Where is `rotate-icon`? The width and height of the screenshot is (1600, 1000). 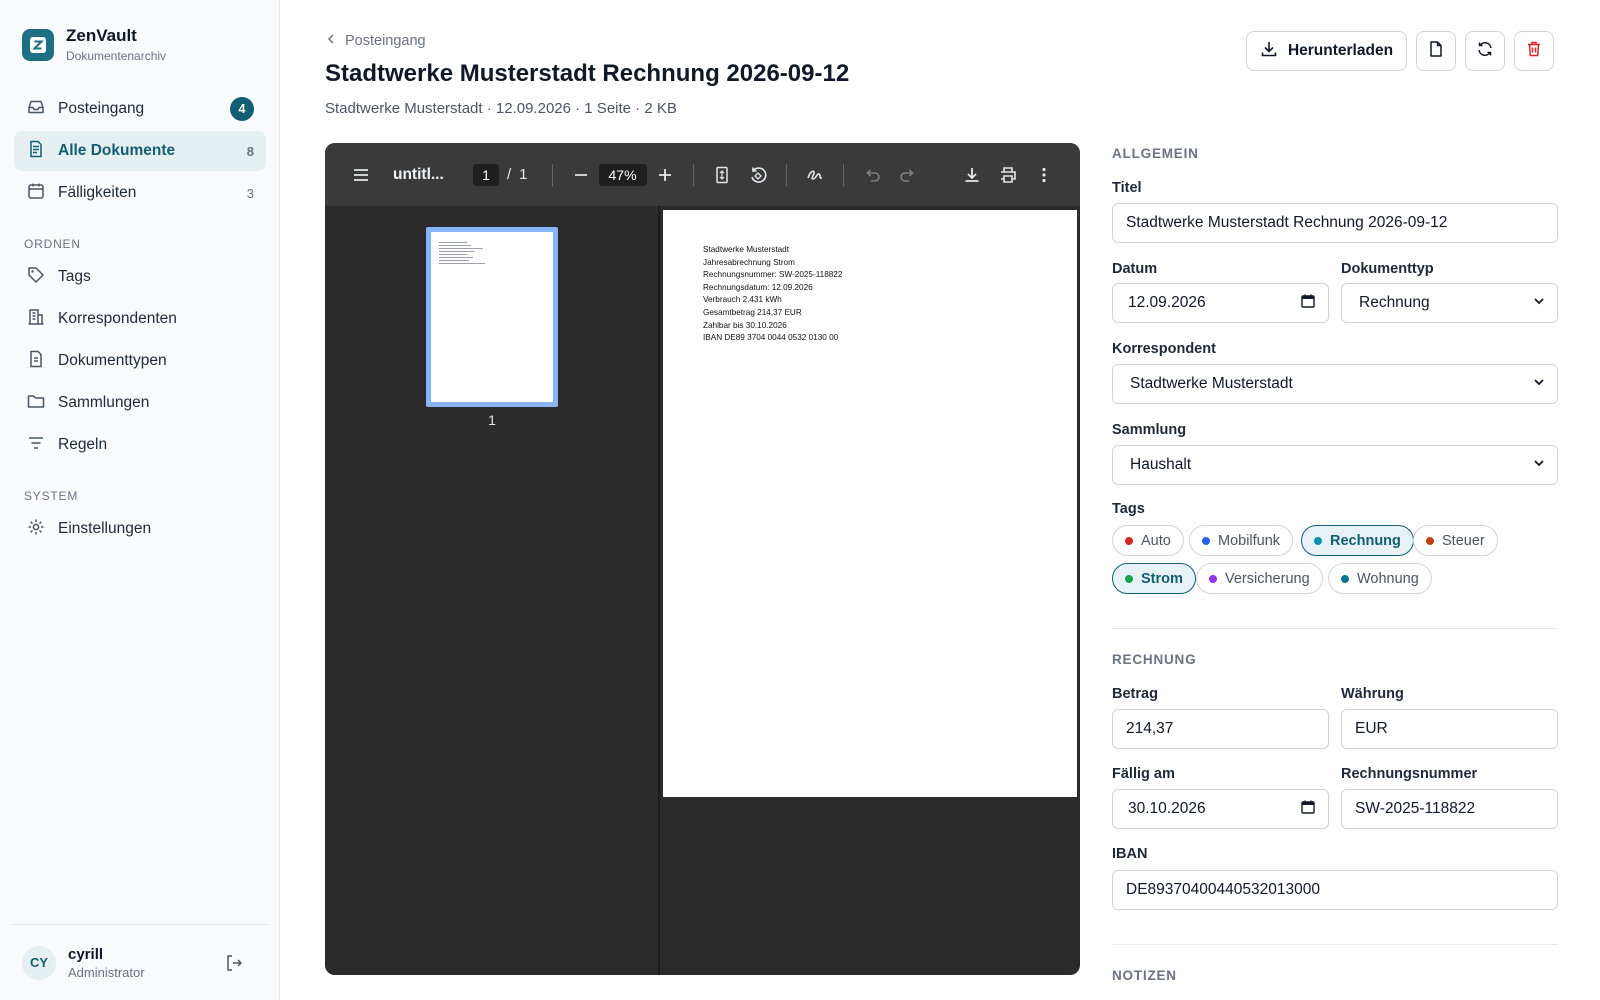 rotate-icon is located at coordinates (758, 175).